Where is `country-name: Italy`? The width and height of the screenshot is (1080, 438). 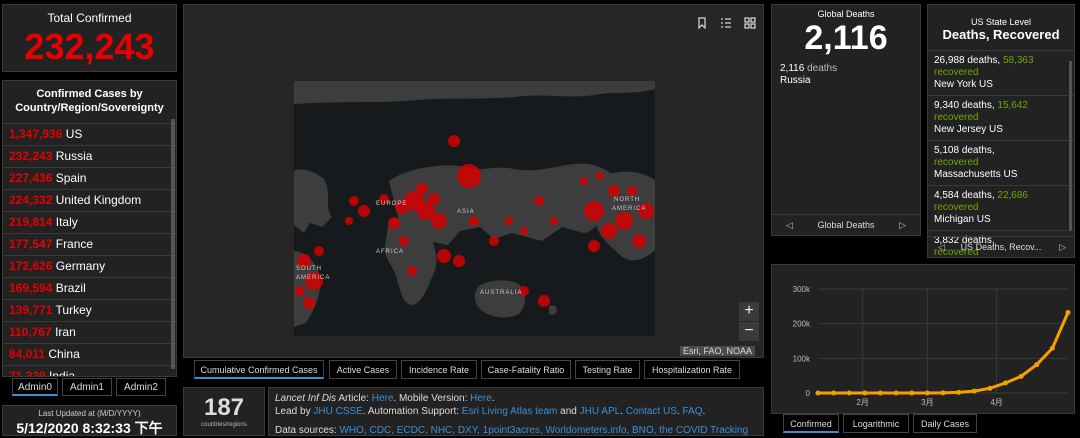
country-name: Italy is located at coordinates (66, 222).